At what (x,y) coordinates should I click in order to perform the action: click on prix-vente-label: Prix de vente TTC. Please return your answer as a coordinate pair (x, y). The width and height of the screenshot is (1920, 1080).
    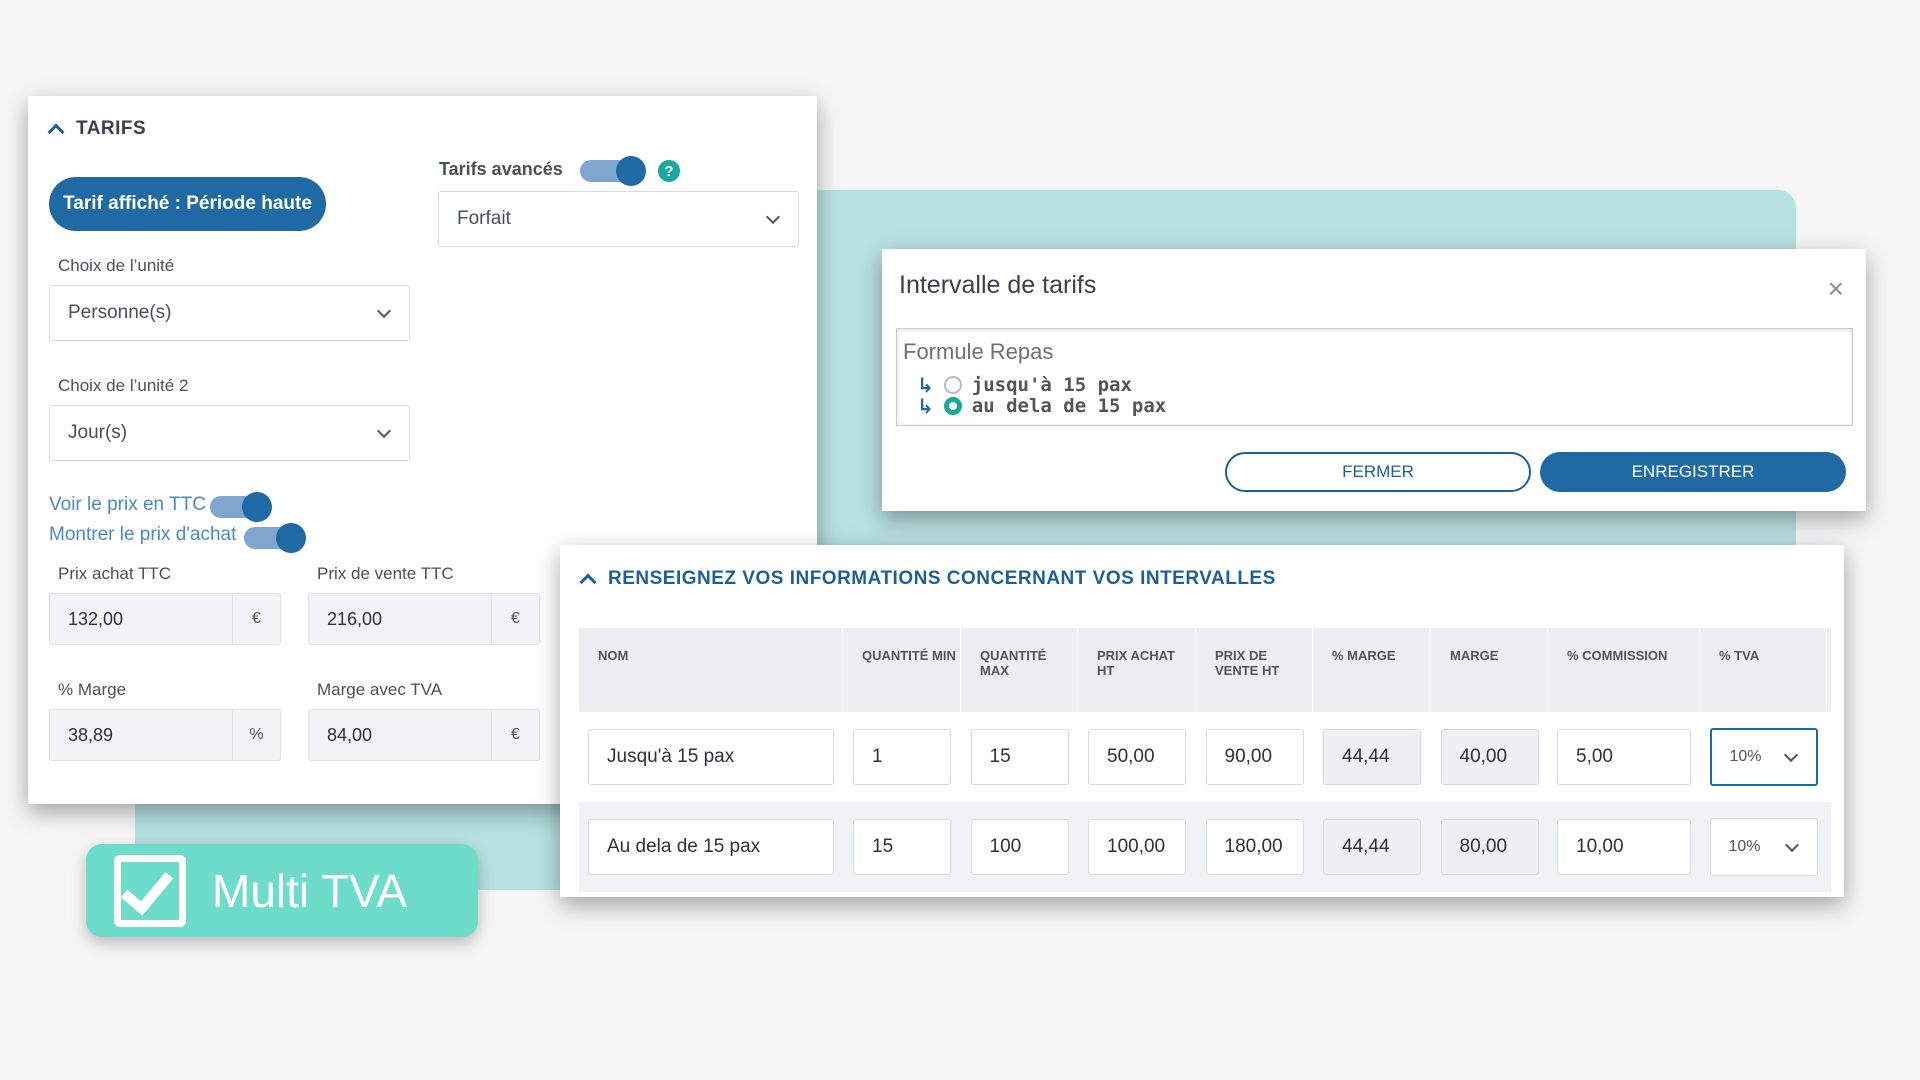
    Looking at the image, I should click on (385, 573).